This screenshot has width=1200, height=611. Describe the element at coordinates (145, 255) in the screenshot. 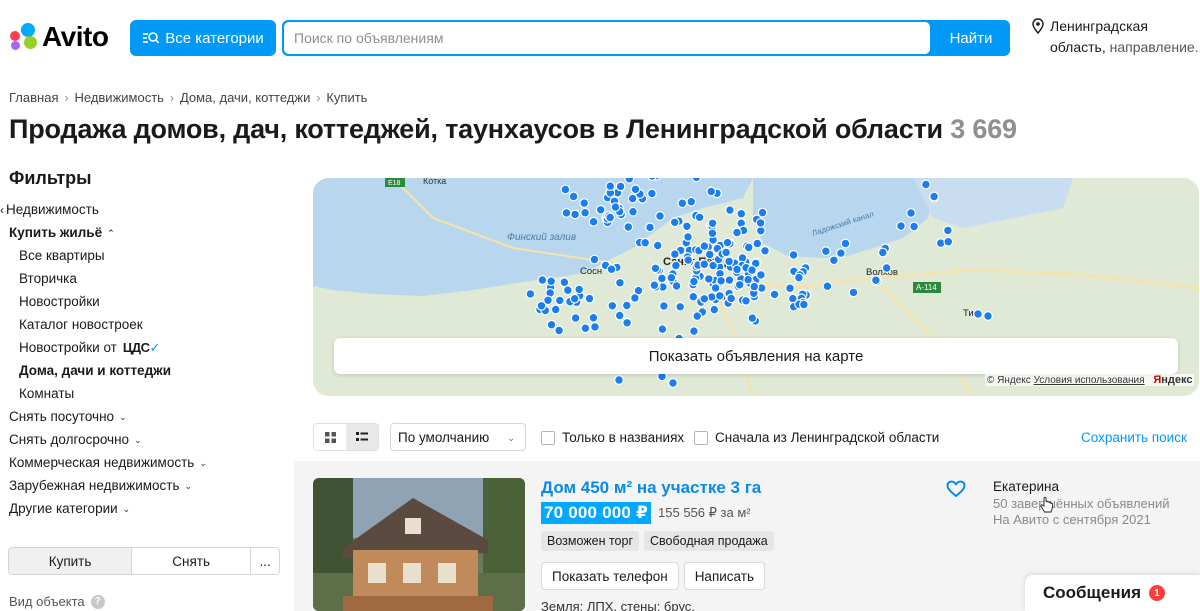

I see `sidebar-item-all-flats: Все квартиры` at that location.